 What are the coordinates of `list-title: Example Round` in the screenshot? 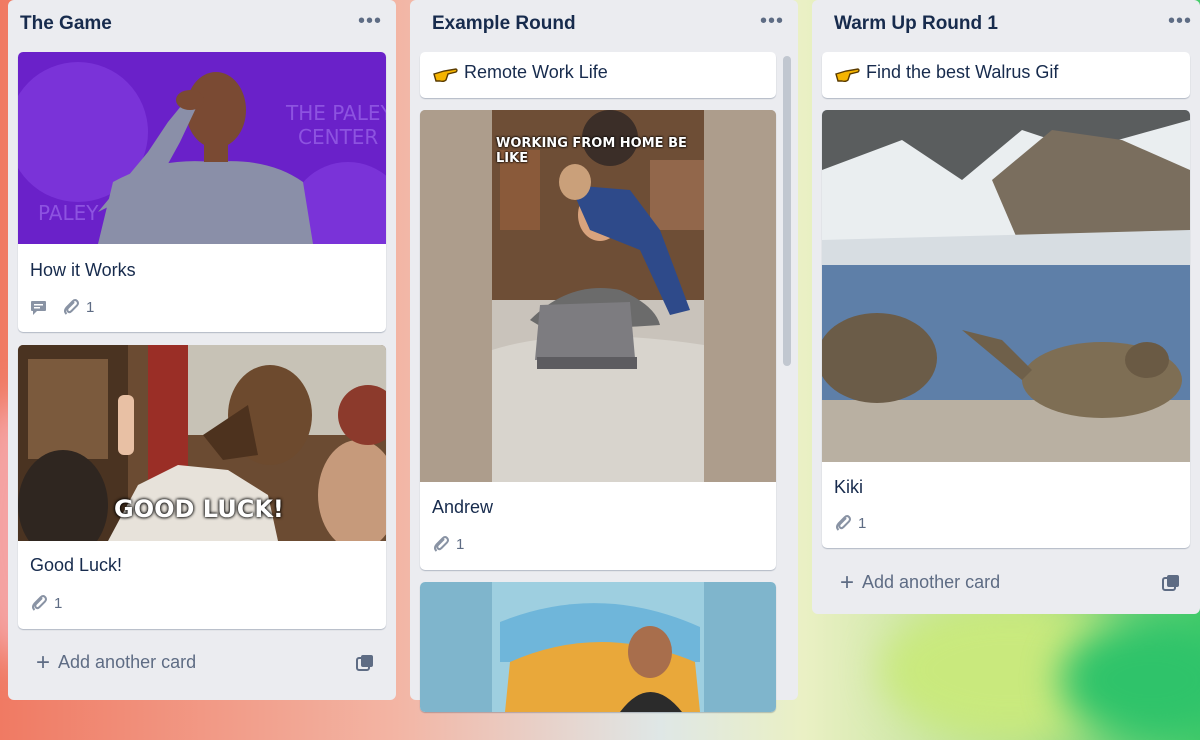 It's located at (504, 24).